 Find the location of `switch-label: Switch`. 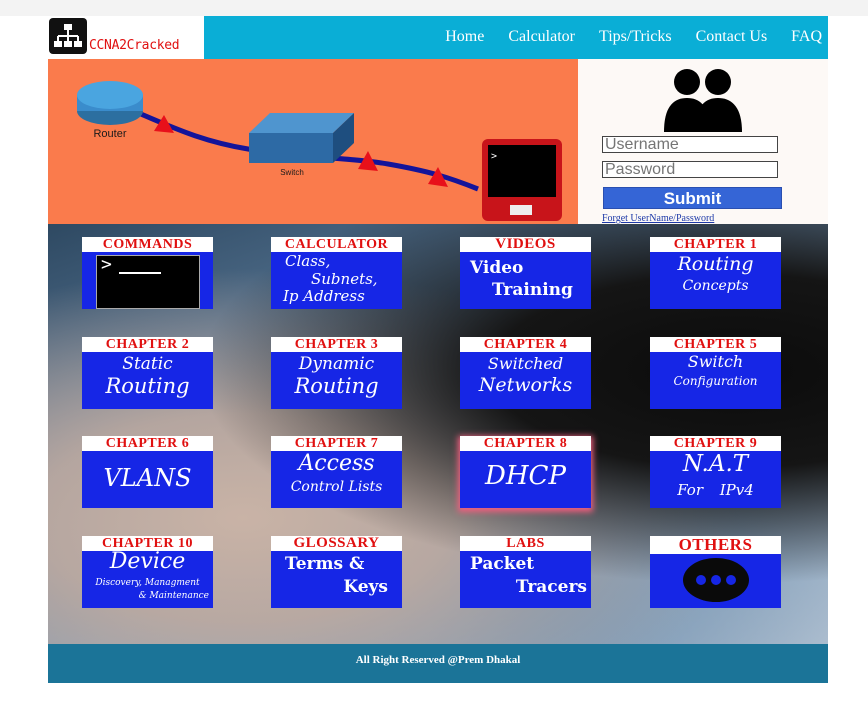

switch-label: Switch is located at coordinates (292, 172).